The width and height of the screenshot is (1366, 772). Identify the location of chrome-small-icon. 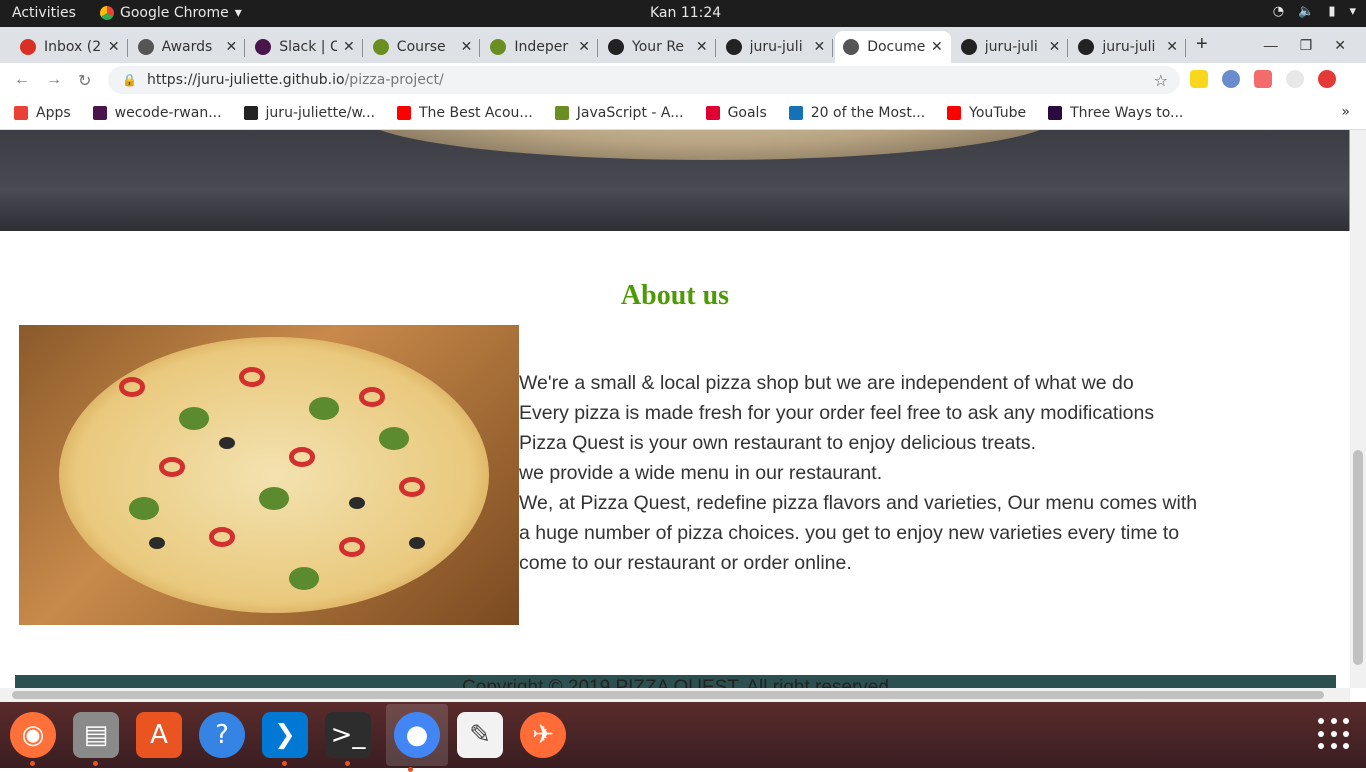
(107, 13).